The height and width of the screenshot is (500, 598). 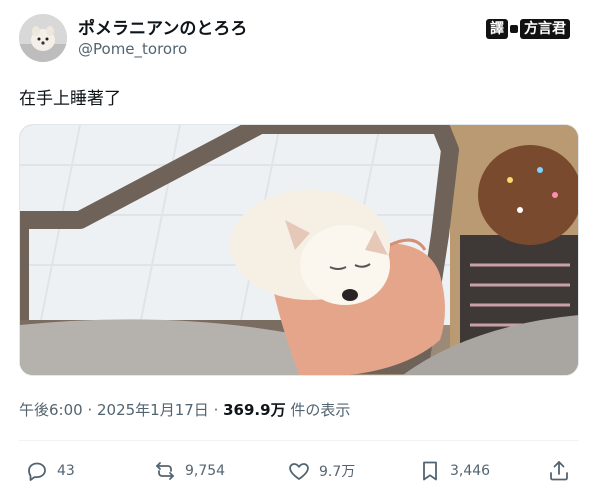 I want to click on tweet-meta: 午後6:00 · 2025年1月17日 · 369.9万 件の表示, so click(x=184, y=409).